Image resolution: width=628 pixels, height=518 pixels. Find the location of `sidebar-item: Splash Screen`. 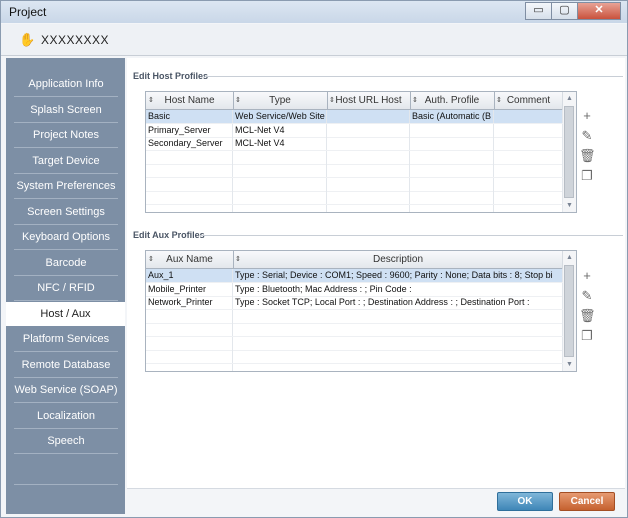

sidebar-item: Splash Screen is located at coordinates (66, 110).